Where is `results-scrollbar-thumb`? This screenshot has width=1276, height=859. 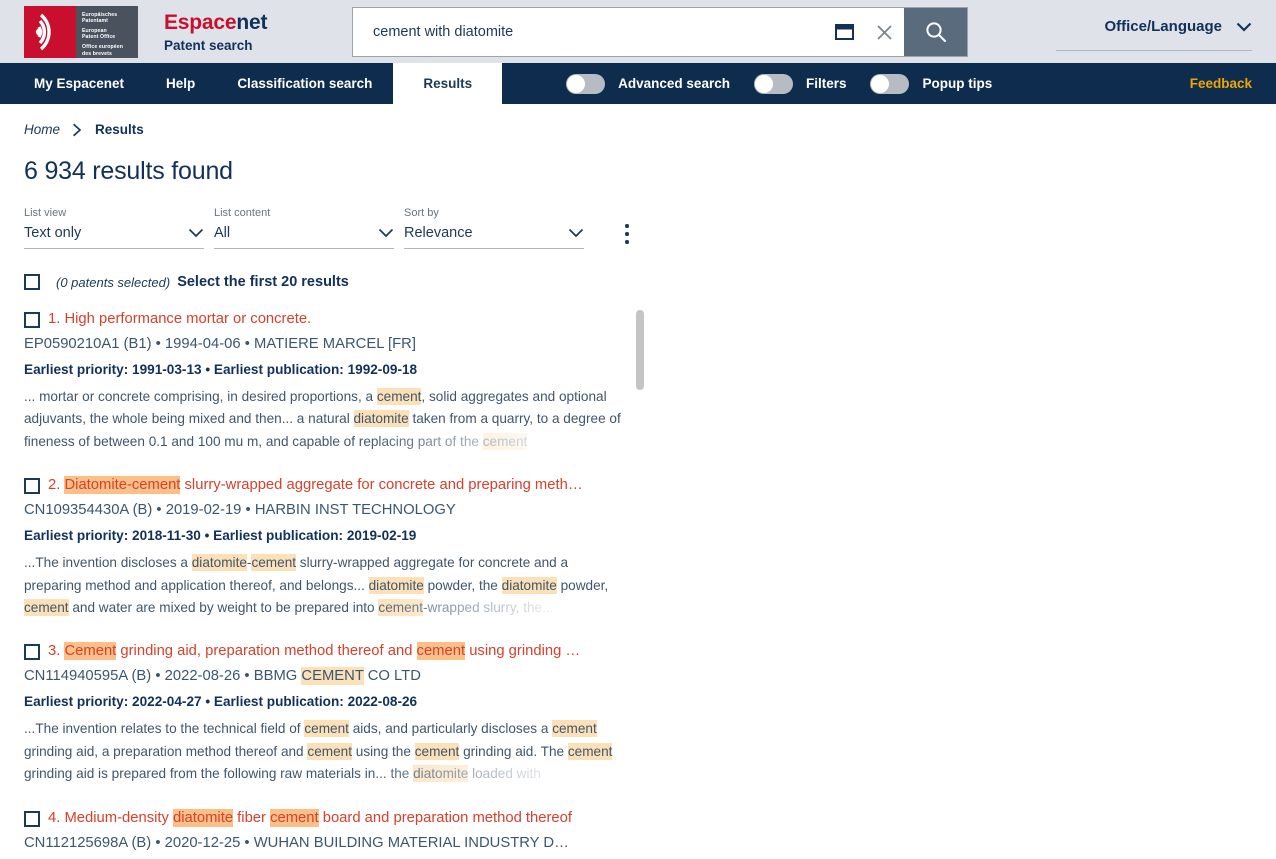 results-scrollbar-thumb is located at coordinates (640, 350).